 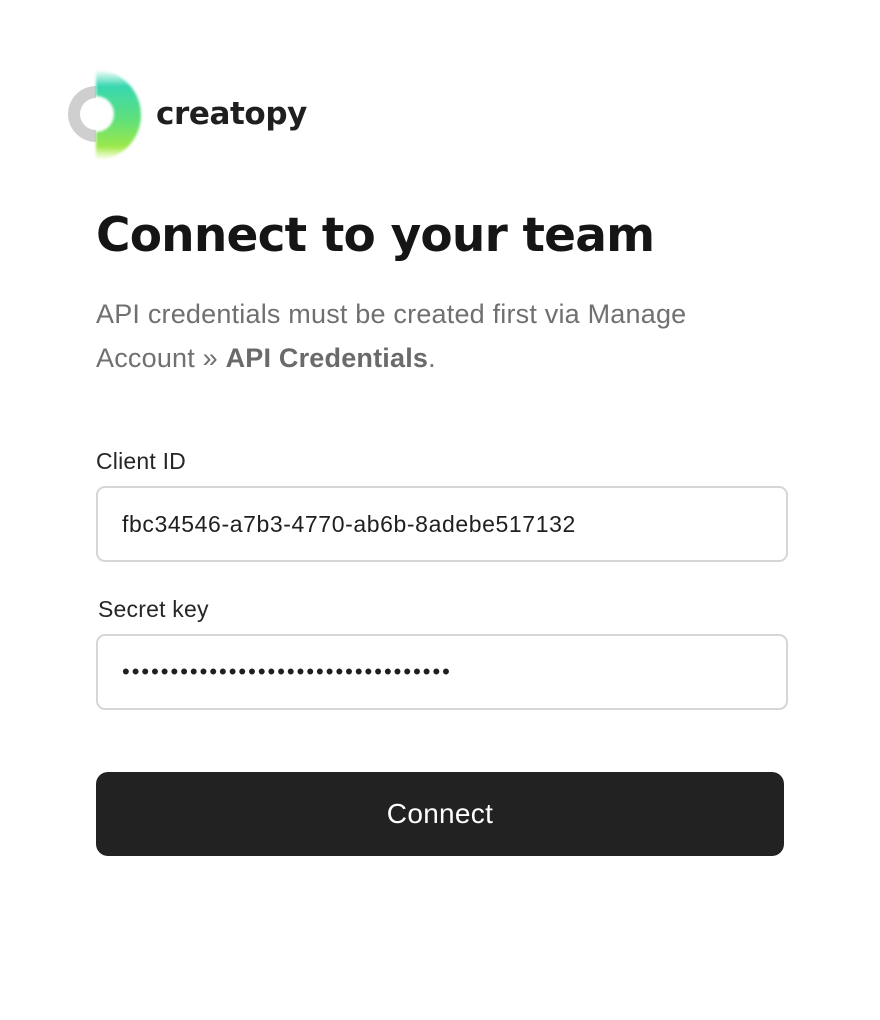 What do you see at coordinates (231, 114) in the screenshot?
I see `brand-wordmark: creatopy` at bounding box center [231, 114].